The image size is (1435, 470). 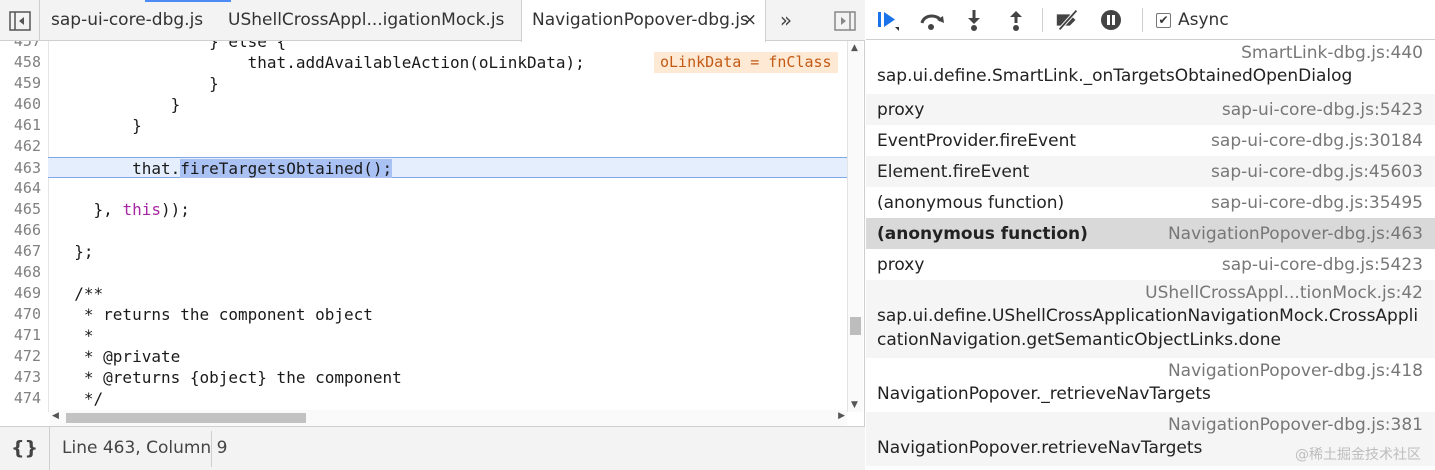 I want to click on panel-left-icon, so click(x=19, y=20).